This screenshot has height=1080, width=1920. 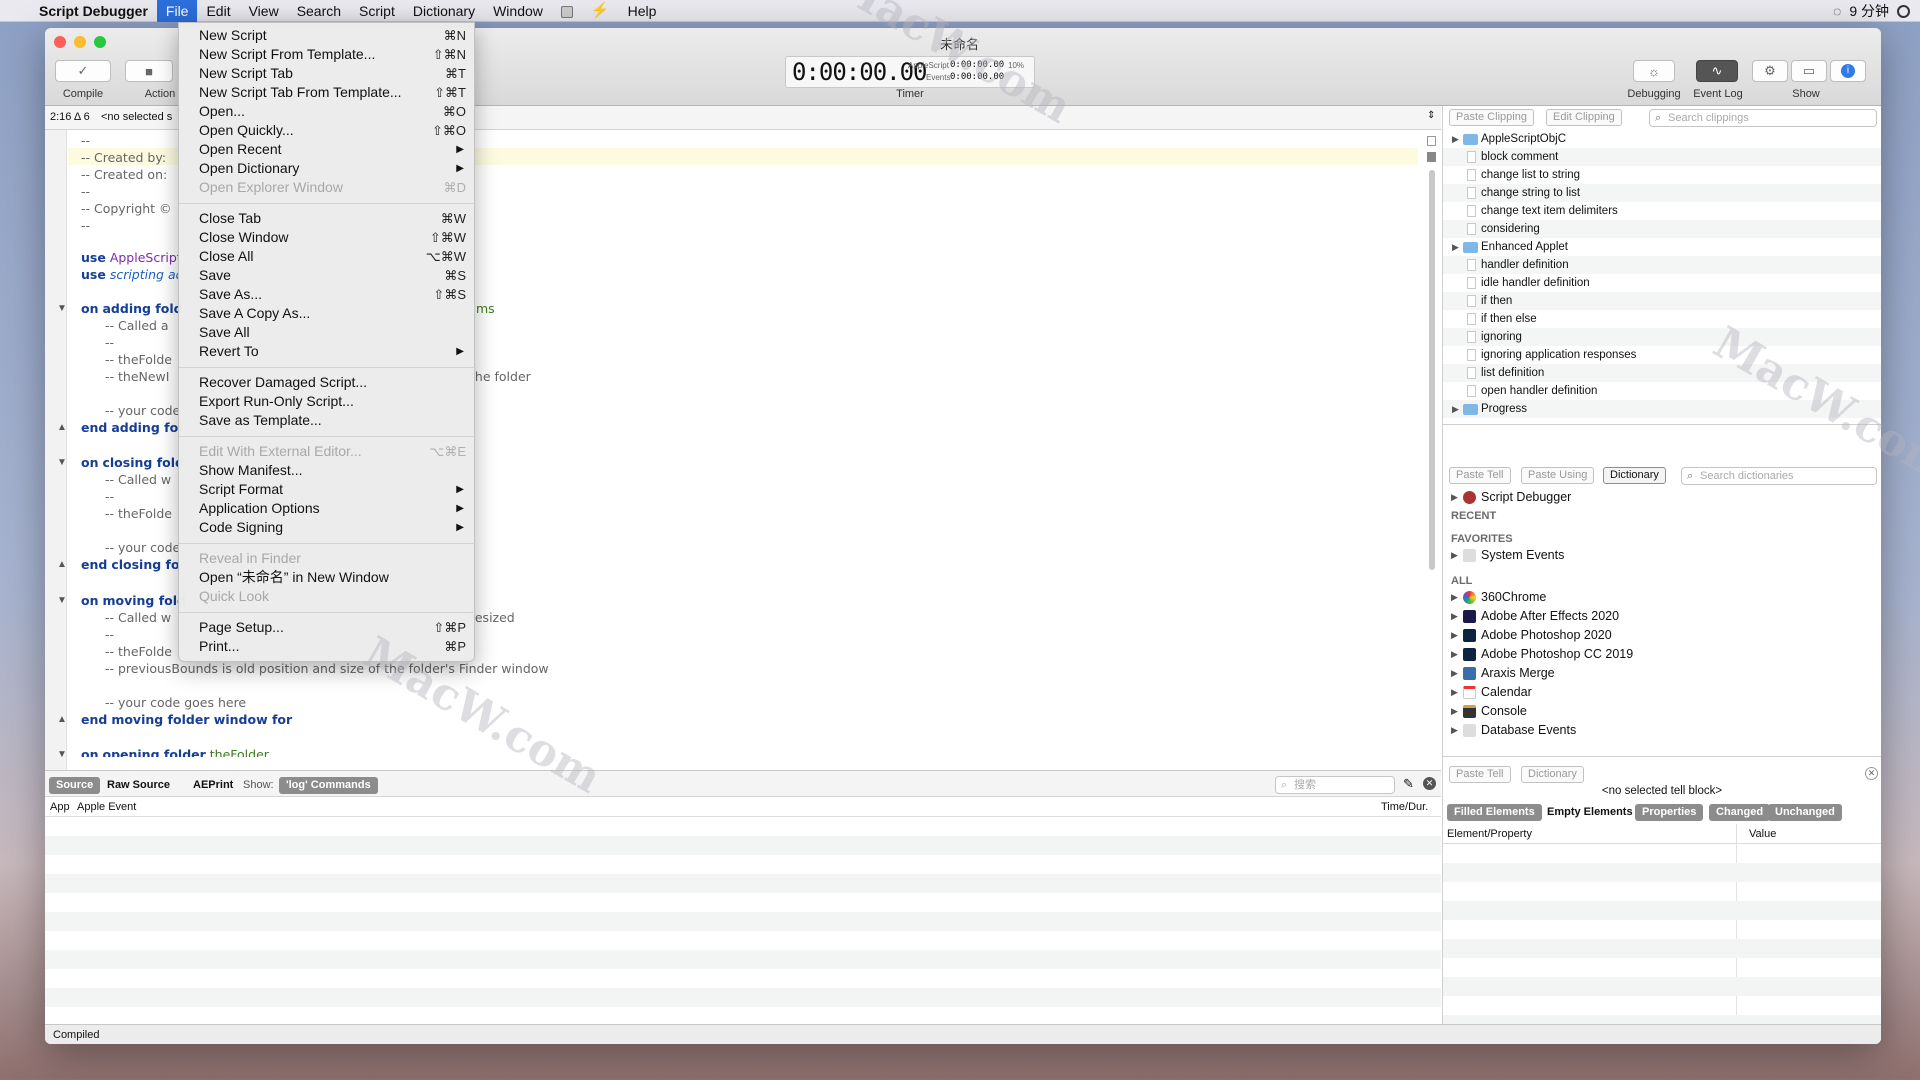 What do you see at coordinates (1590, 812) in the screenshot?
I see `empty-elements-tab: Empty Elements` at bounding box center [1590, 812].